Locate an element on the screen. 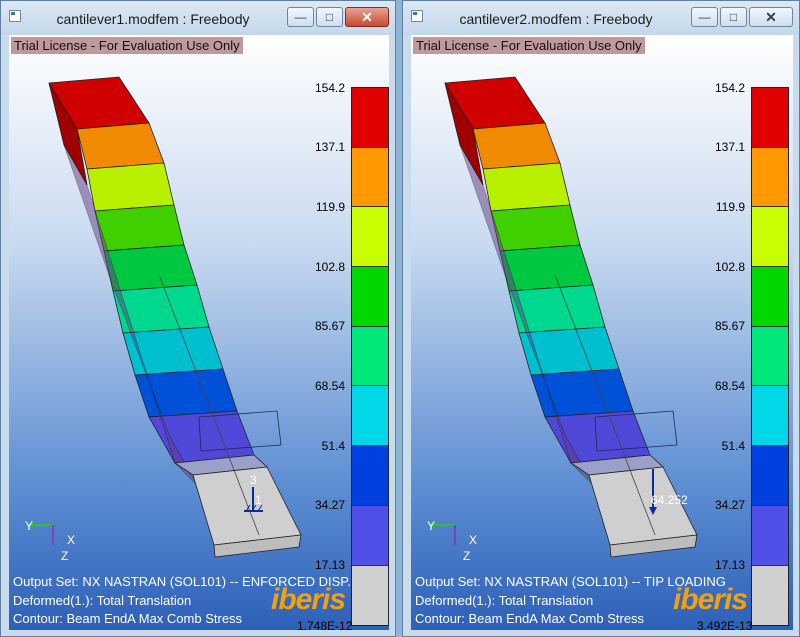  marker-label-load: 64.252 is located at coordinates (669, 500).